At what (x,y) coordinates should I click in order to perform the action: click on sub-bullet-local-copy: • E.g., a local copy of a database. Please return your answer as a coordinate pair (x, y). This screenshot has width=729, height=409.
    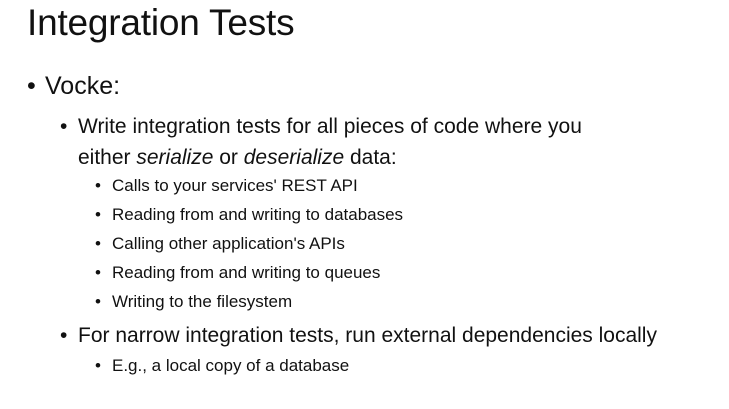
    Looking at the image, I should click on (222, 366).